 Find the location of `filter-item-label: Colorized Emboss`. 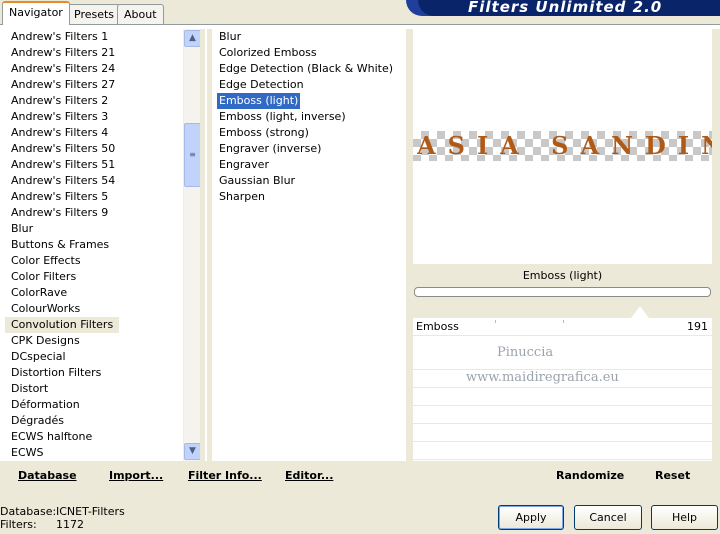

filter-item-label: Colorized Emboss is located at coordinates (268, 52).